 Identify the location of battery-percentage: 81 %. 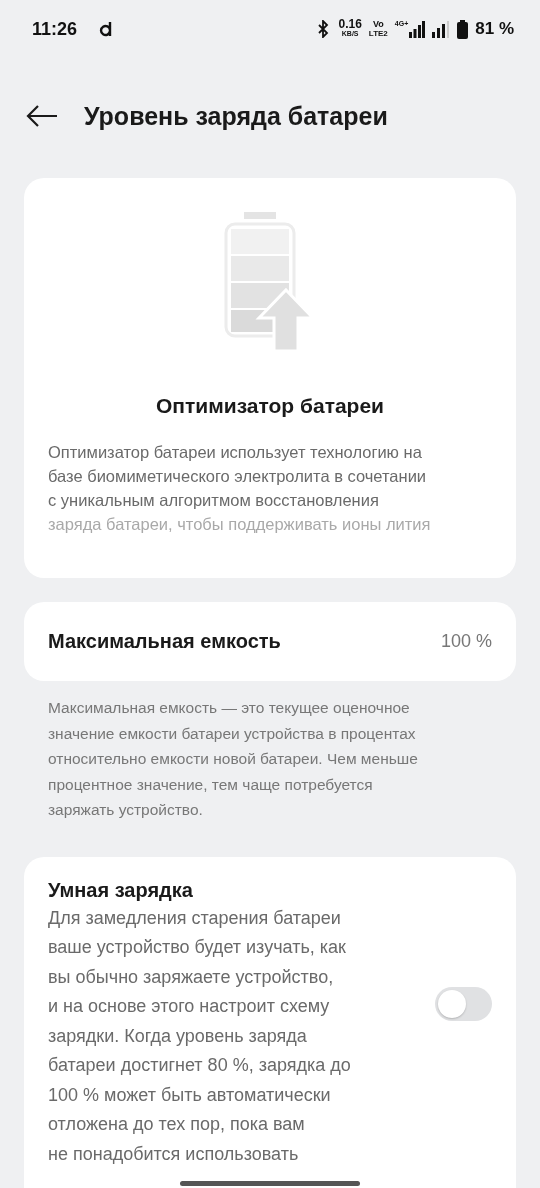
(494, 29).